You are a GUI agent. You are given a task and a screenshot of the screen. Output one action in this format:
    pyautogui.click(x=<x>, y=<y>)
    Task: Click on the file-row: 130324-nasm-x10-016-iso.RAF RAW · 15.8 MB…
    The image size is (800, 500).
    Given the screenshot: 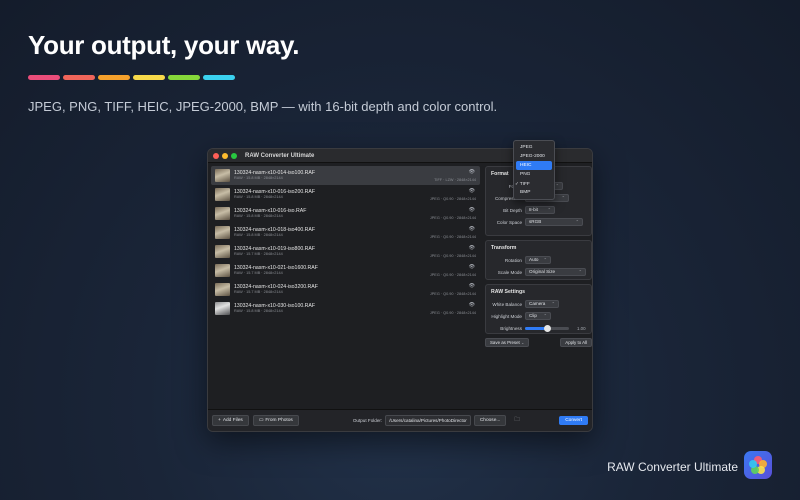 What is the action you would take?
    pyautogui.click(x=345, y=213)
    